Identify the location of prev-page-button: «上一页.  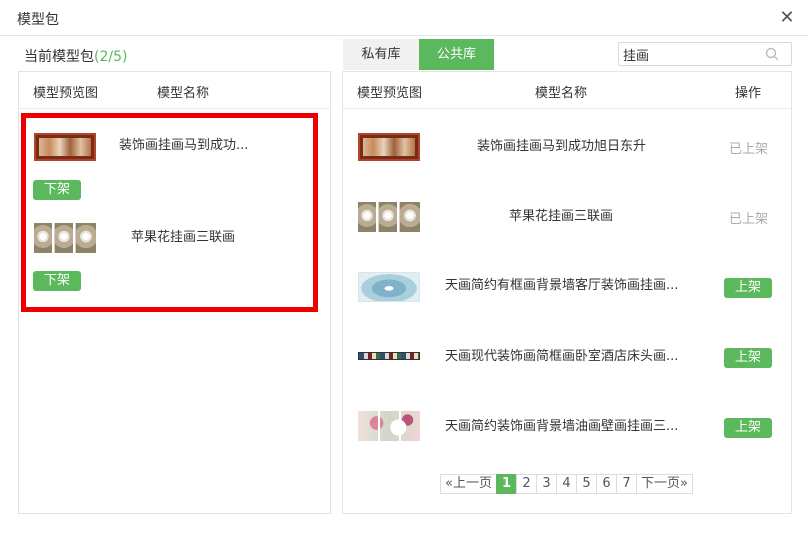
(468, 484).